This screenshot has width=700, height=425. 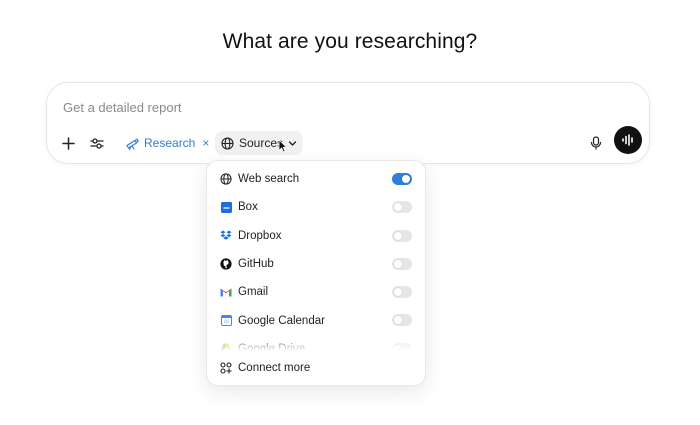 What do you see at coordinates (402, 320) in the screenshot?
I see `google-calendar-toggle` at bounding box center [402, 320].